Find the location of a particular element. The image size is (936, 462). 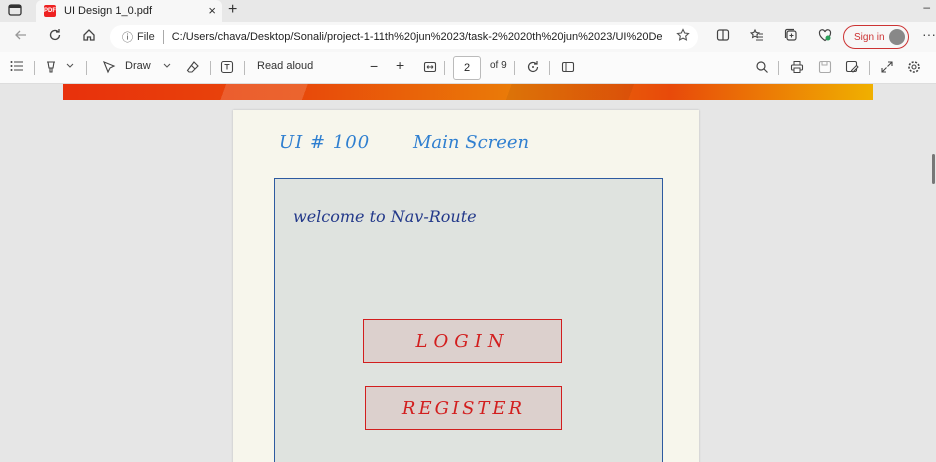

page-subheading: Main Screen is located at coordinates (471, 142).